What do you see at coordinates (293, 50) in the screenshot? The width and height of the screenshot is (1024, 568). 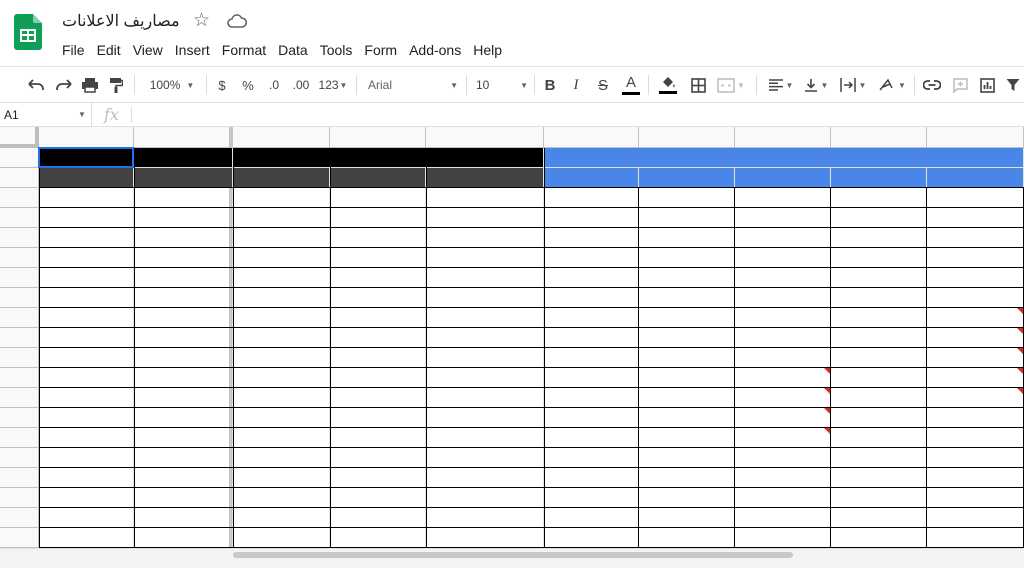 I see `menu-data: Data` at bounding box center [293, 50].